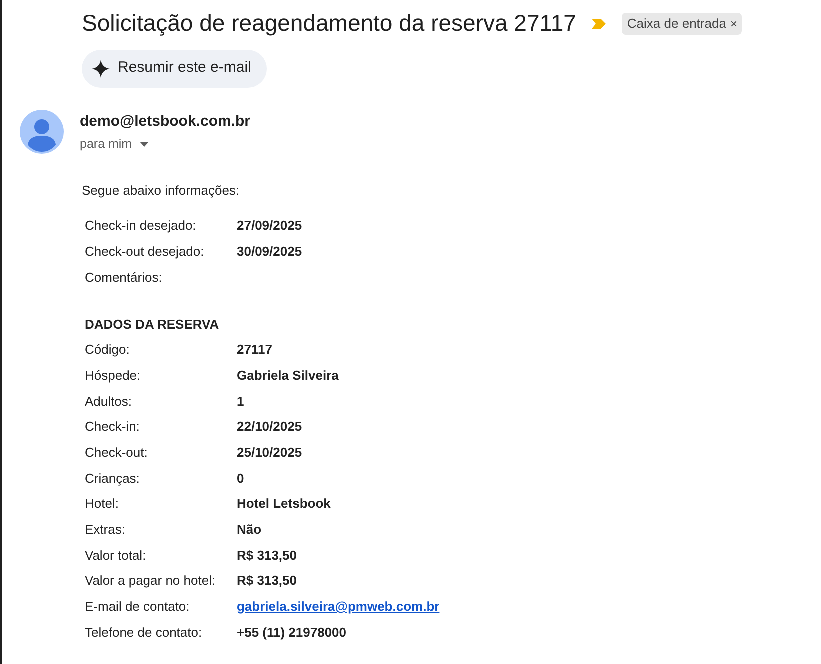  I want to click on email-subject: Solicitação de reagendamento da reserva 27117, so click(329, 24).